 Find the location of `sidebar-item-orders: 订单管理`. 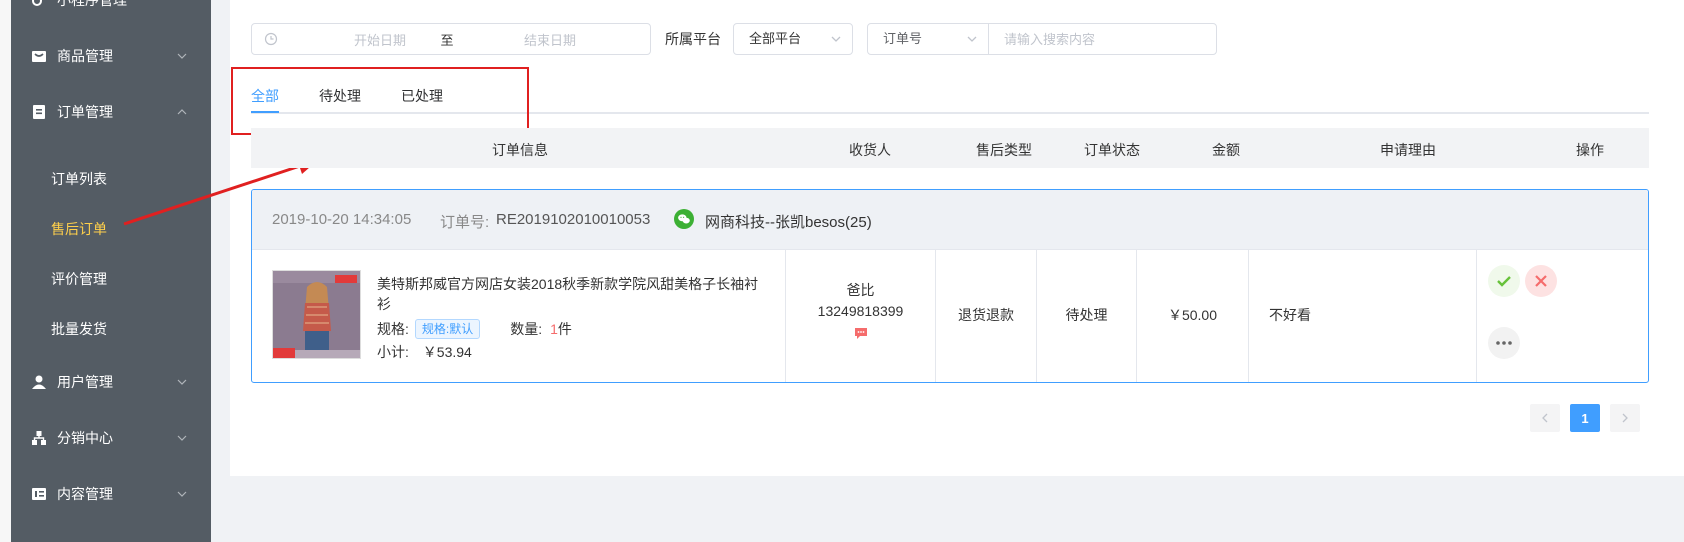

sidebar-item-orders: 订单管理 is located at coordinates (111, 112).